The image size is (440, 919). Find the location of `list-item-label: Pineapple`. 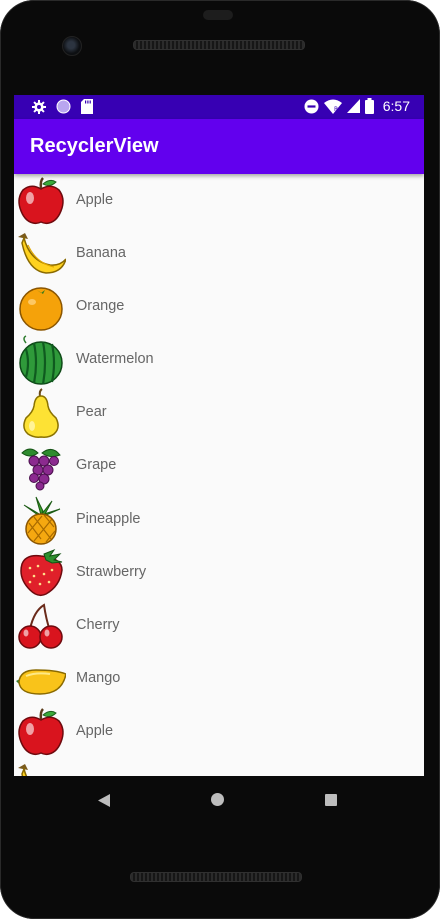

list-item-label: Pineapple is located at coordinates (108, 518).